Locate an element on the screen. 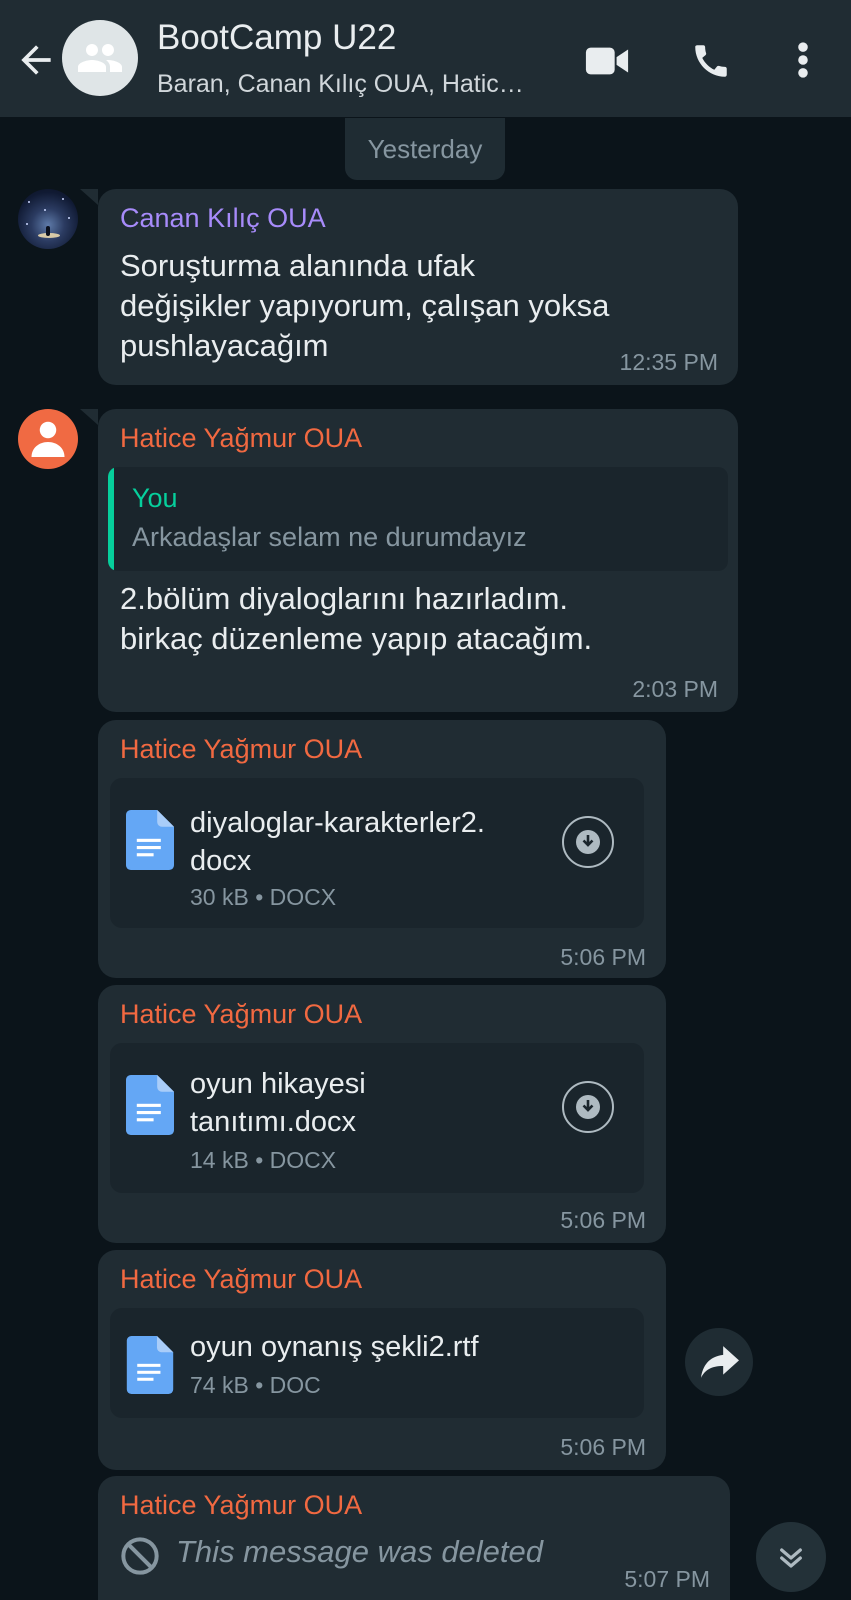 This screenshot has width=851, height=1600. more-vertical-icon is located at coordinates (803, 62).